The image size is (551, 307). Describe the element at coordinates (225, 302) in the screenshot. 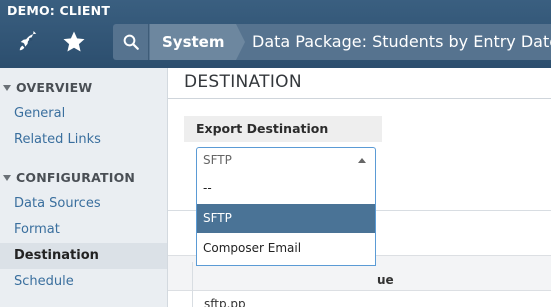

I see `table-cell: sftp.pp` at that location.